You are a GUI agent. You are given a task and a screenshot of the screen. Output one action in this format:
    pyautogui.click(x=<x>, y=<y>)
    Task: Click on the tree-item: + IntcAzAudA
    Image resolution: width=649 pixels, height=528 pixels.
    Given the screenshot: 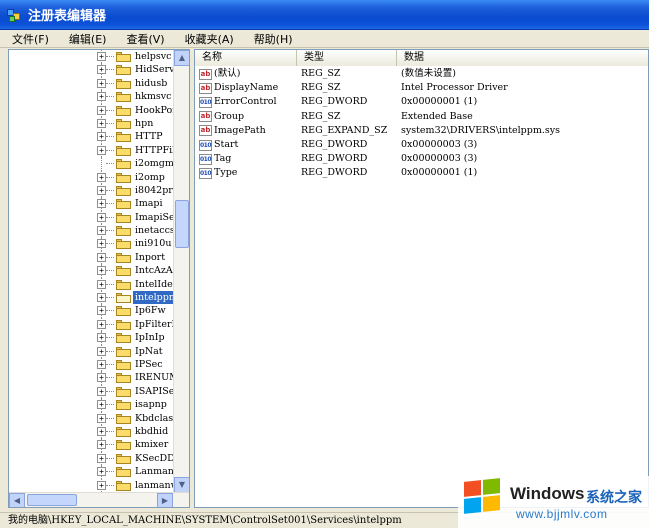 What is the action you would take?
    pyautogui.click(x=99, y=271)
    